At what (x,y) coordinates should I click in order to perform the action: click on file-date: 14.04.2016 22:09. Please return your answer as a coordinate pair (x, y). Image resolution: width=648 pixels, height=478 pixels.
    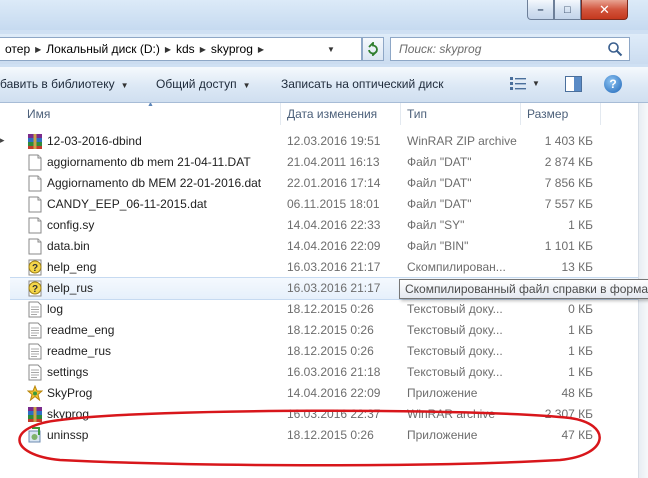
    Looking at the image, I should click on (334, 393).